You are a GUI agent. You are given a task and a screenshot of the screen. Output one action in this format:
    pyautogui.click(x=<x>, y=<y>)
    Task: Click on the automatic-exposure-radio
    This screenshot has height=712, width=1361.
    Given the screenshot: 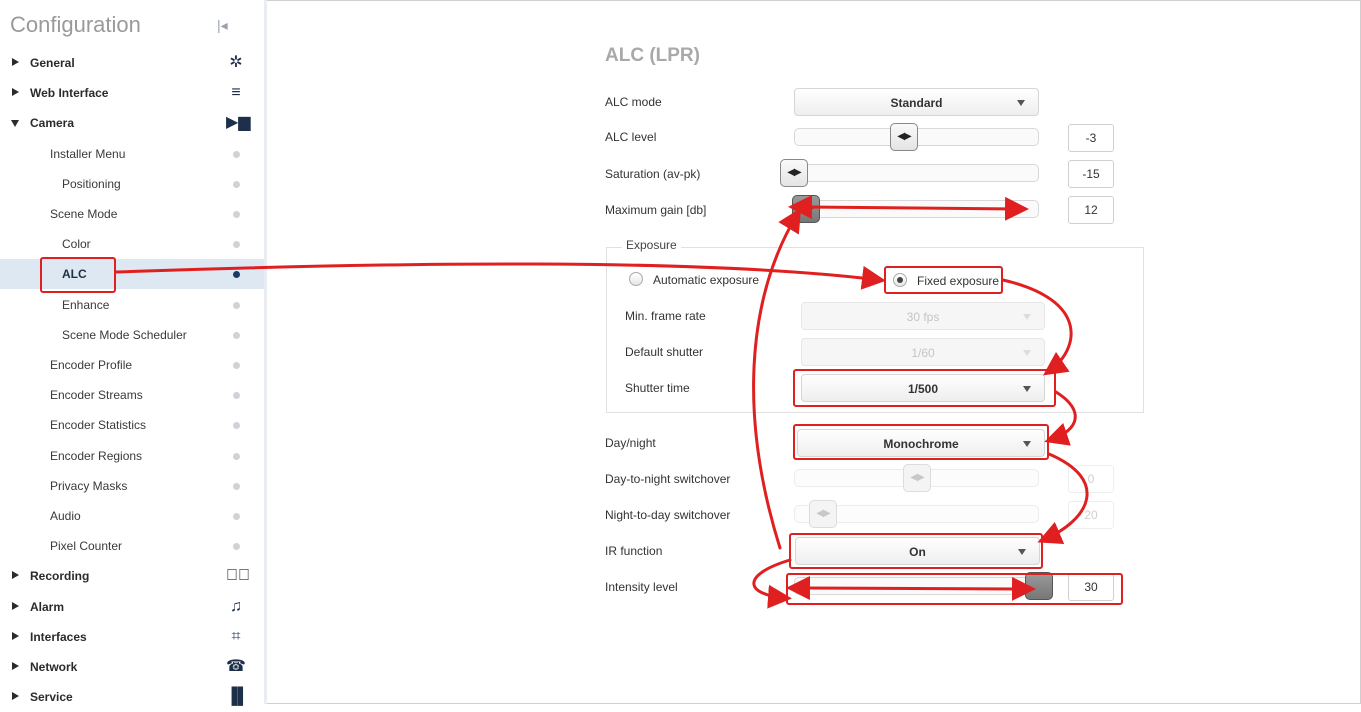 What is the action you would take?
    pyautogui.click(x=636, y=279)
    